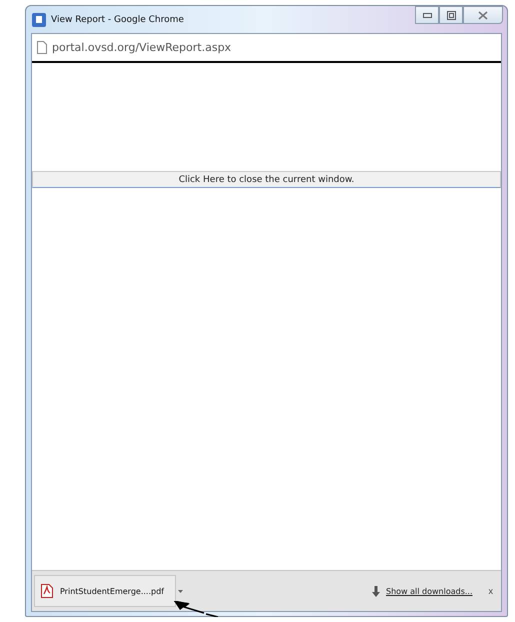 The width and height of the screenshot is (515, 622). I want to click on minimize-icon, so click(427, 15).